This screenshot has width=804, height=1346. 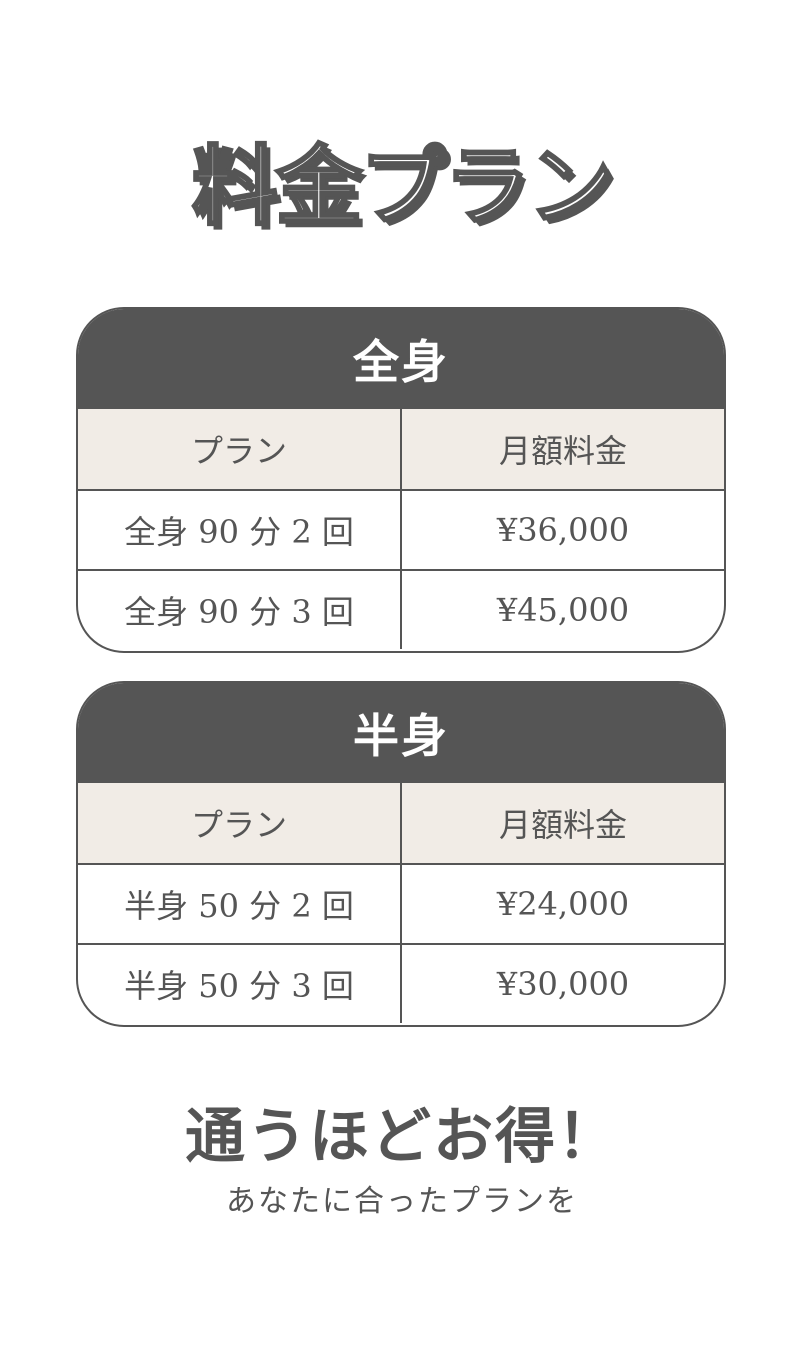 What do you see at coordinates (401, 733) in the screenshot?
I see `plan-card-heading: 半身` at bounding box center [401, 733].